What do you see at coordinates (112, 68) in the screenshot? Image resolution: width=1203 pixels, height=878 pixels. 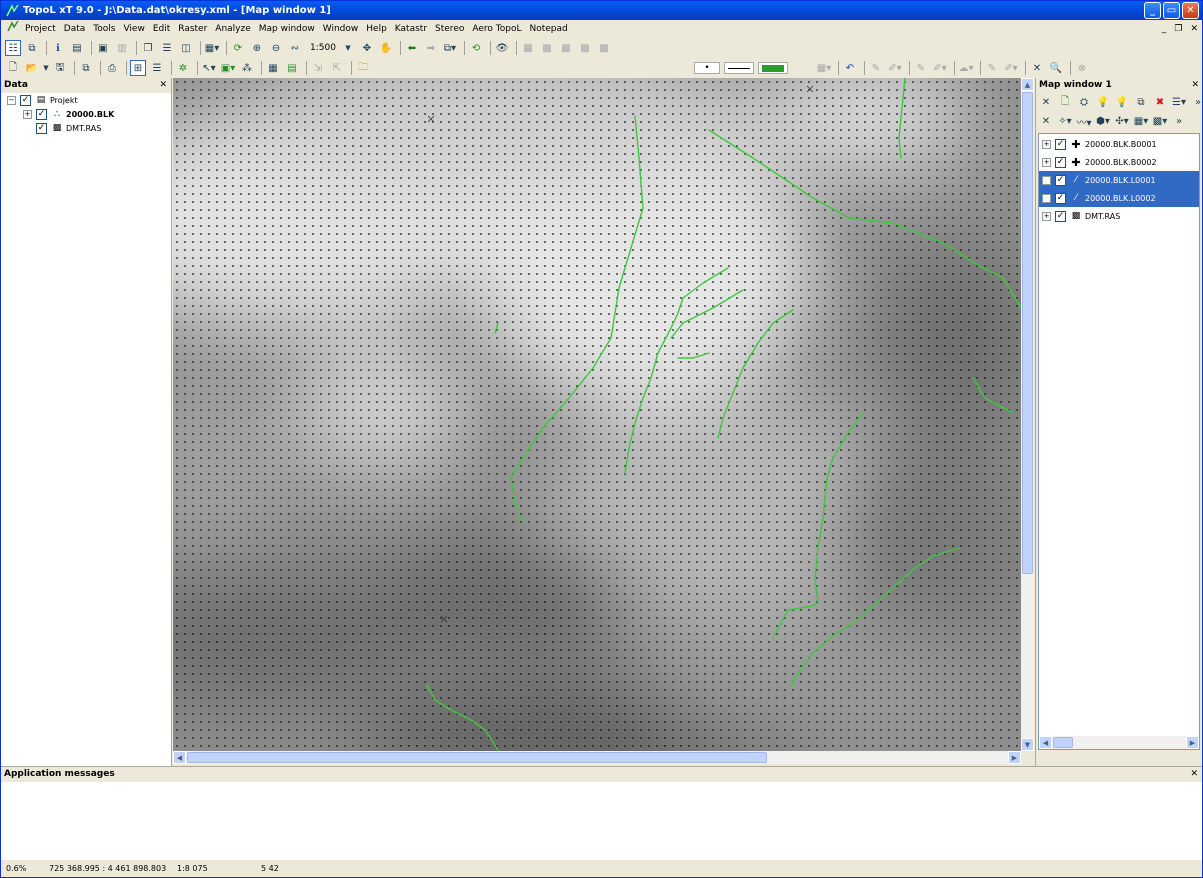 I see `printer-icon: ⎙` at bounding box center [112, 68].